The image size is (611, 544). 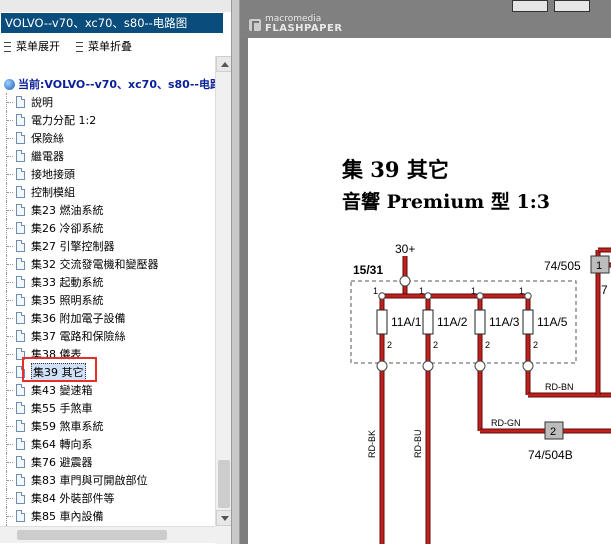 What do you see at coordinates (55, 210) in the screenshot?
I see `tree-item: 集23 燃油系統` at bounding box center [55, 210].